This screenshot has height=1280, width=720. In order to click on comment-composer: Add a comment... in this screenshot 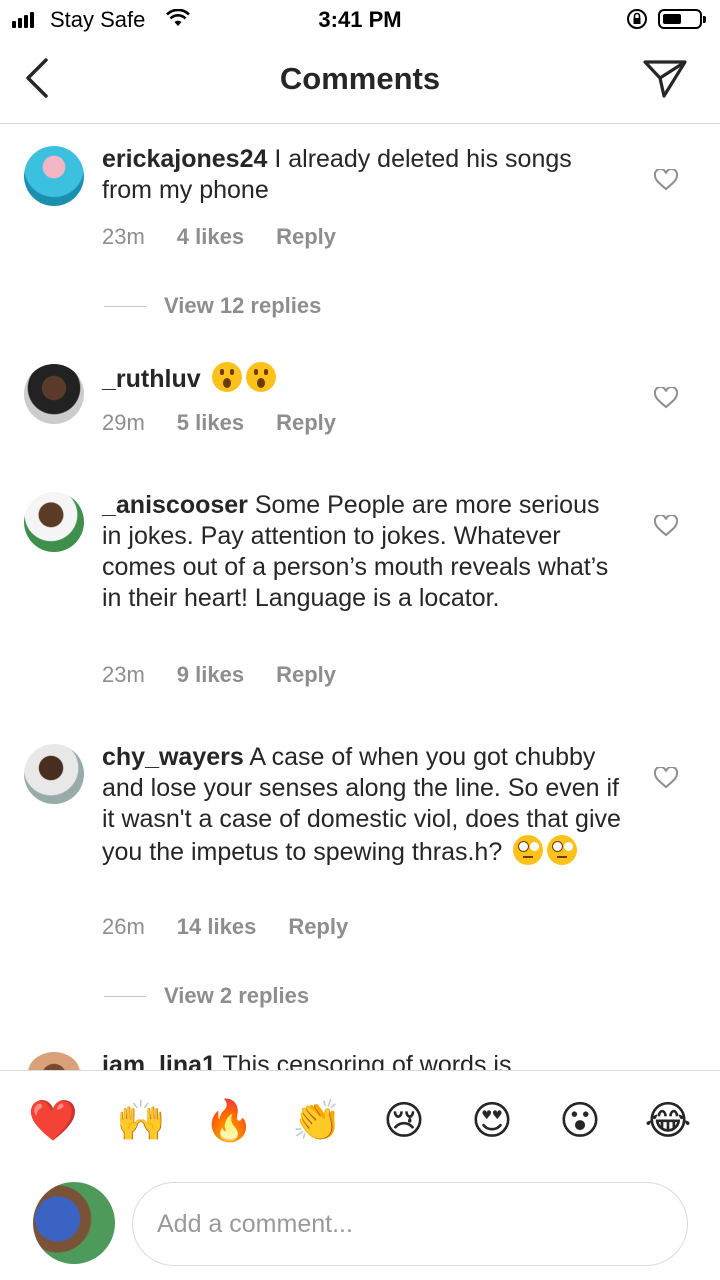, I will do `click(360, 1226)`.